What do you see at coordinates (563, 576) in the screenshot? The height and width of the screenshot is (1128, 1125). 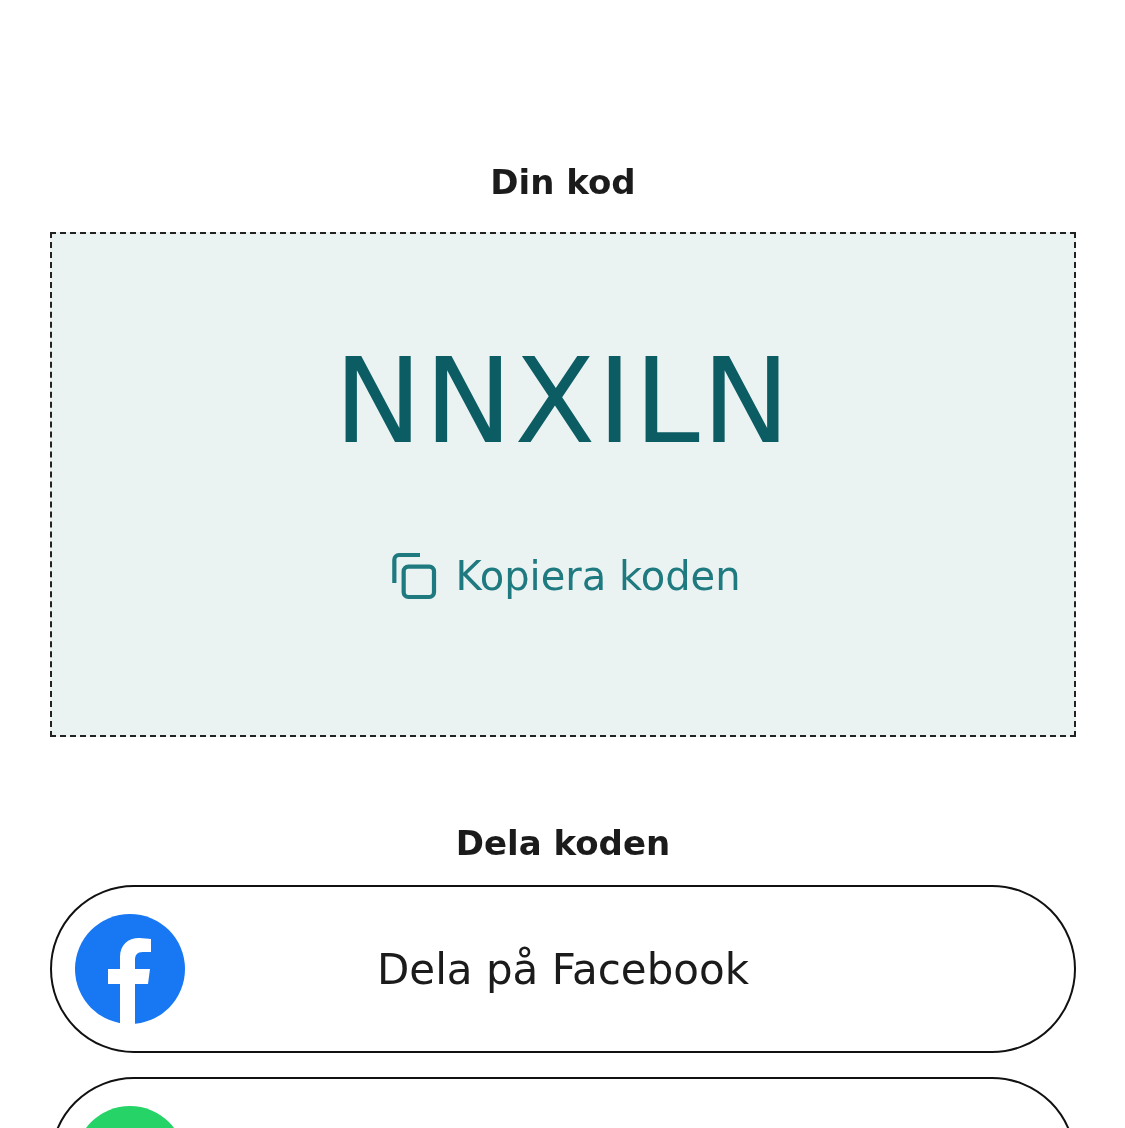 I see `copy-code-button: Kopiera koden` at bounding box center [563, 576].